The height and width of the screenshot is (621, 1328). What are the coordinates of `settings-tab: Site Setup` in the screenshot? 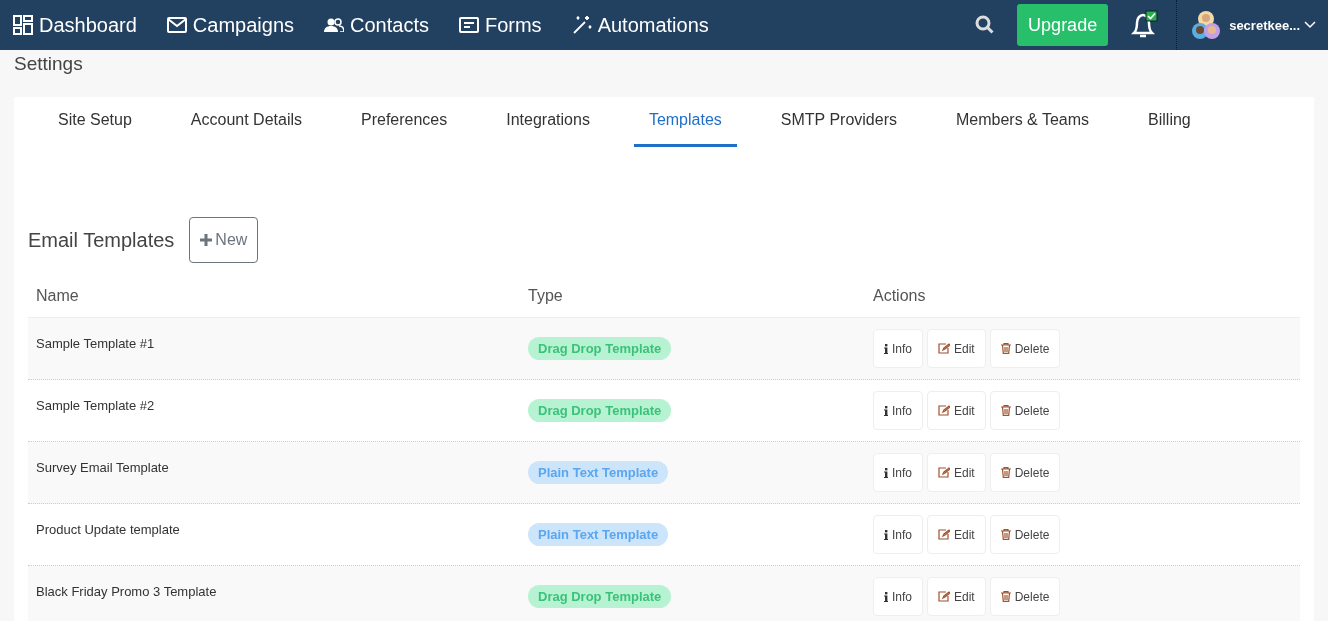 It's located at (95, 122).